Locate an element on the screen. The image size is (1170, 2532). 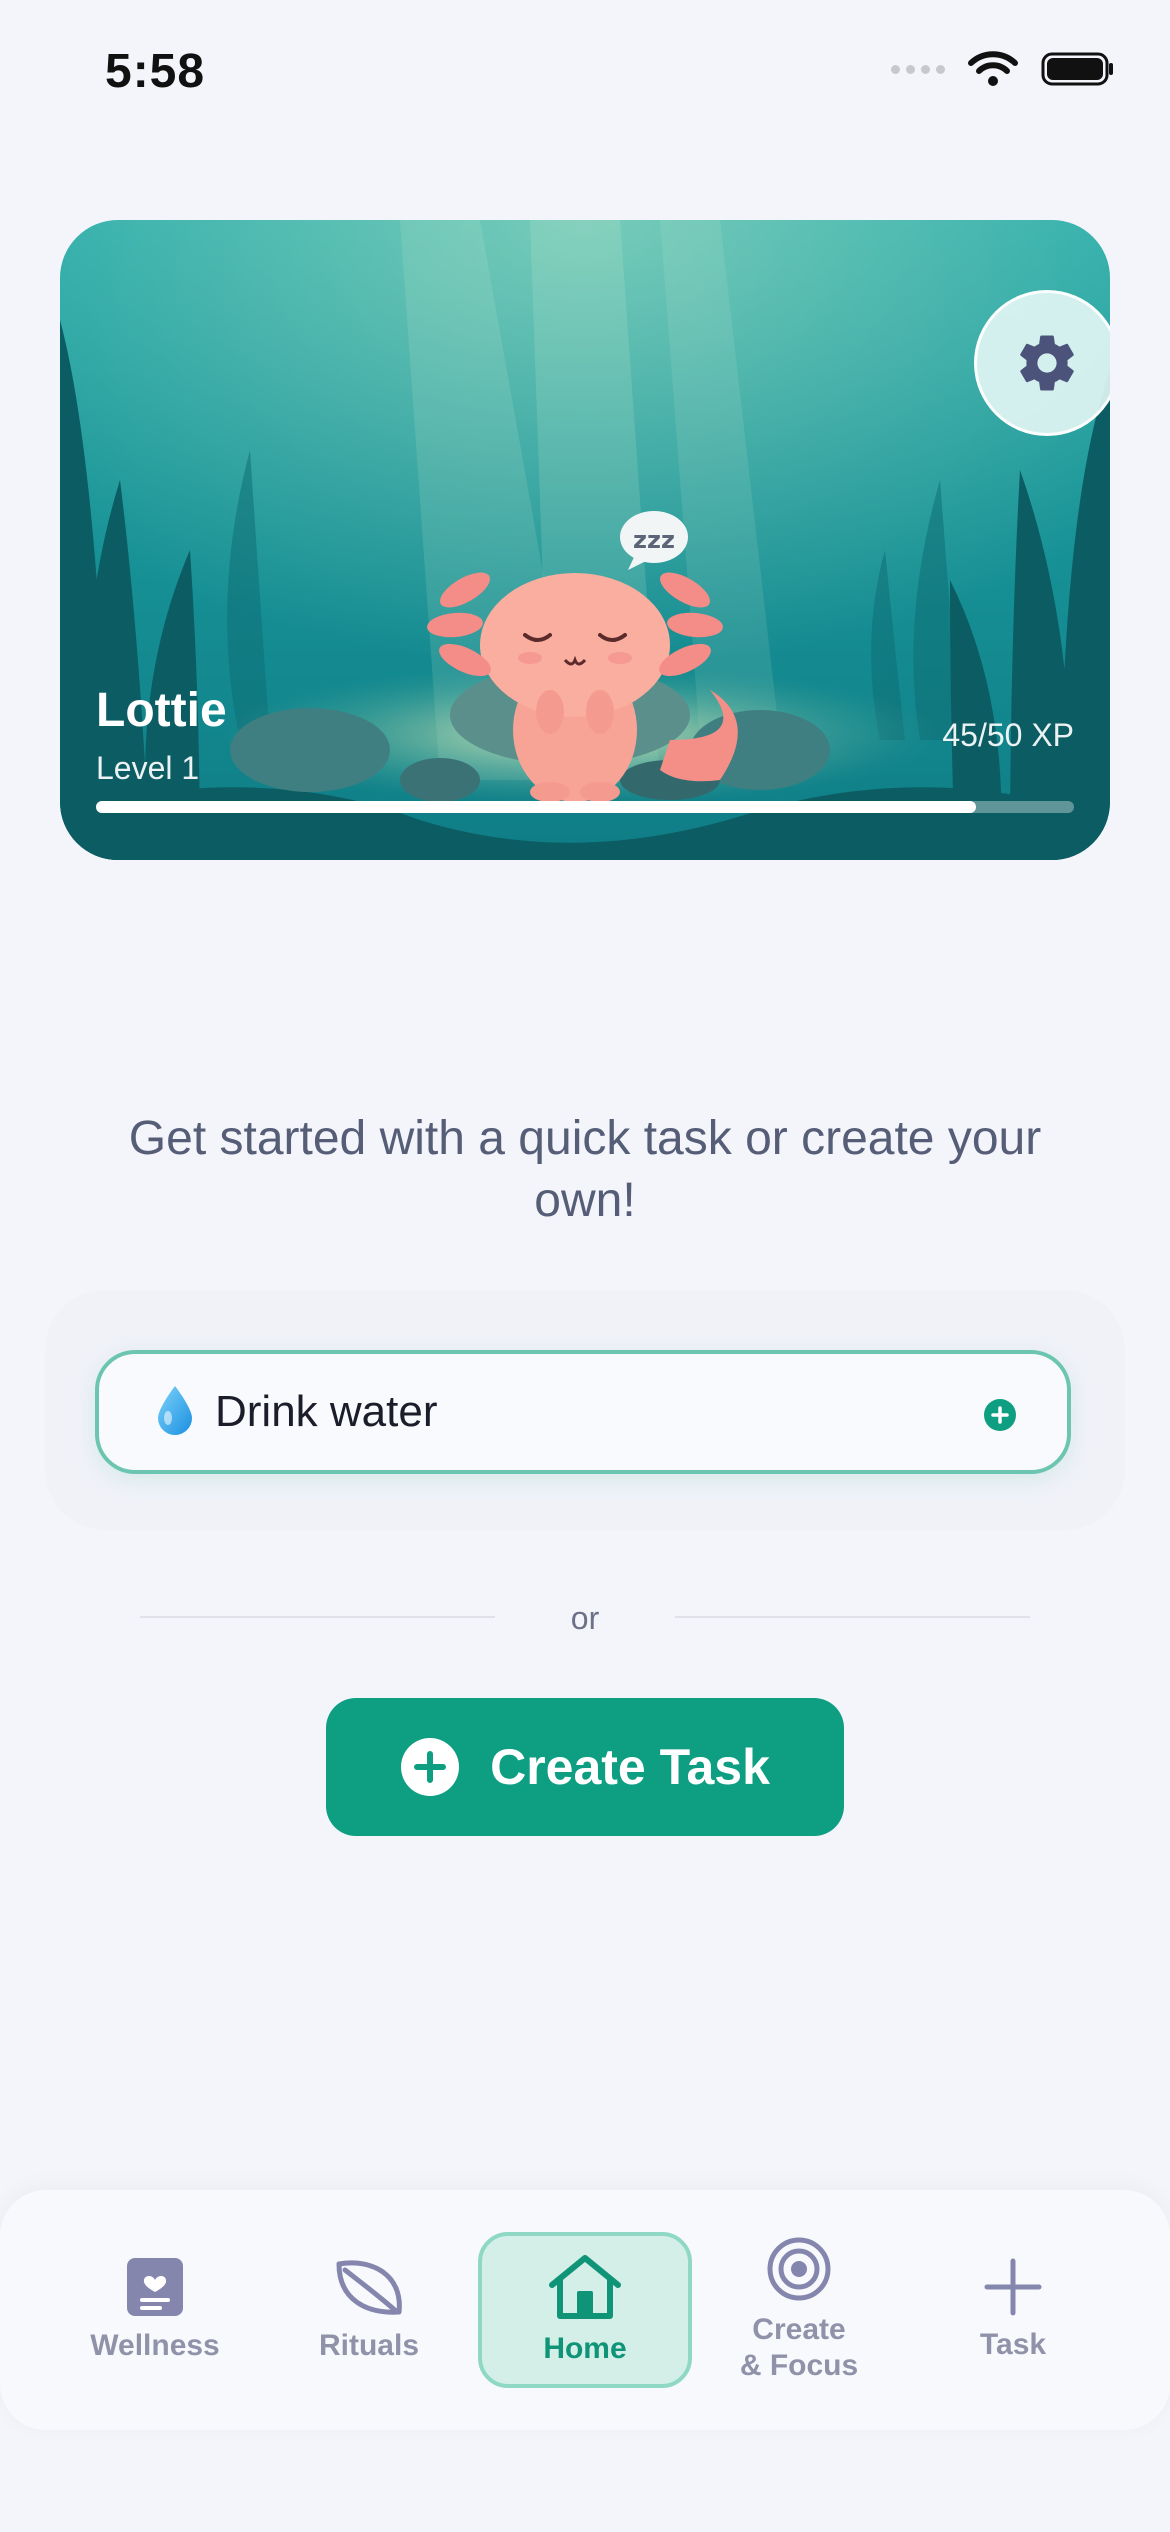
or-text: or is located at coordinates (585, 1618).